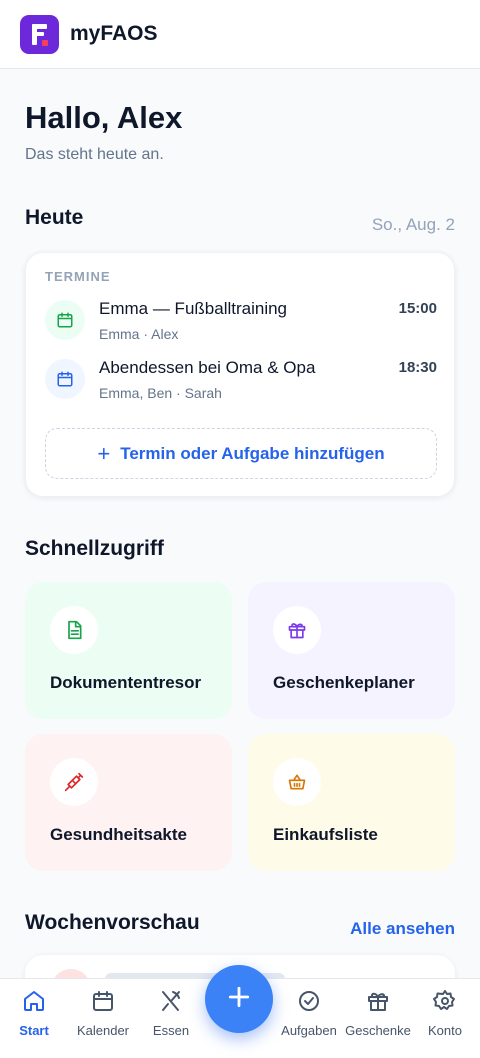 The image size is (480, 1058). I want to click on tile-document-vault: Dokumententresor, so click(128, 650).